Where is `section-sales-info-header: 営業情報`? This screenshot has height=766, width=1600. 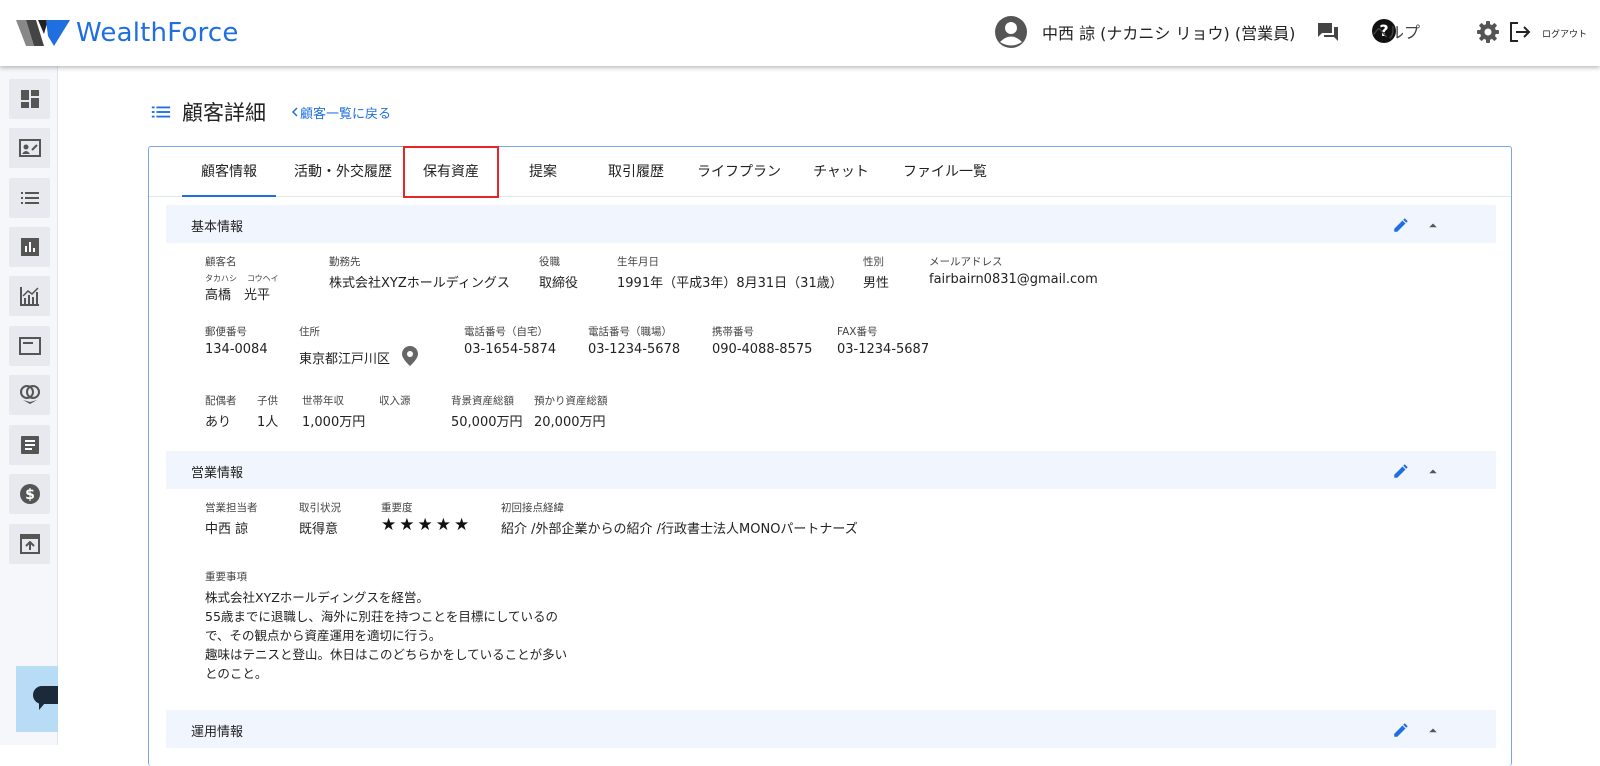
section-sales-info-header: 営業情報 is located at coordinates (831, 470).